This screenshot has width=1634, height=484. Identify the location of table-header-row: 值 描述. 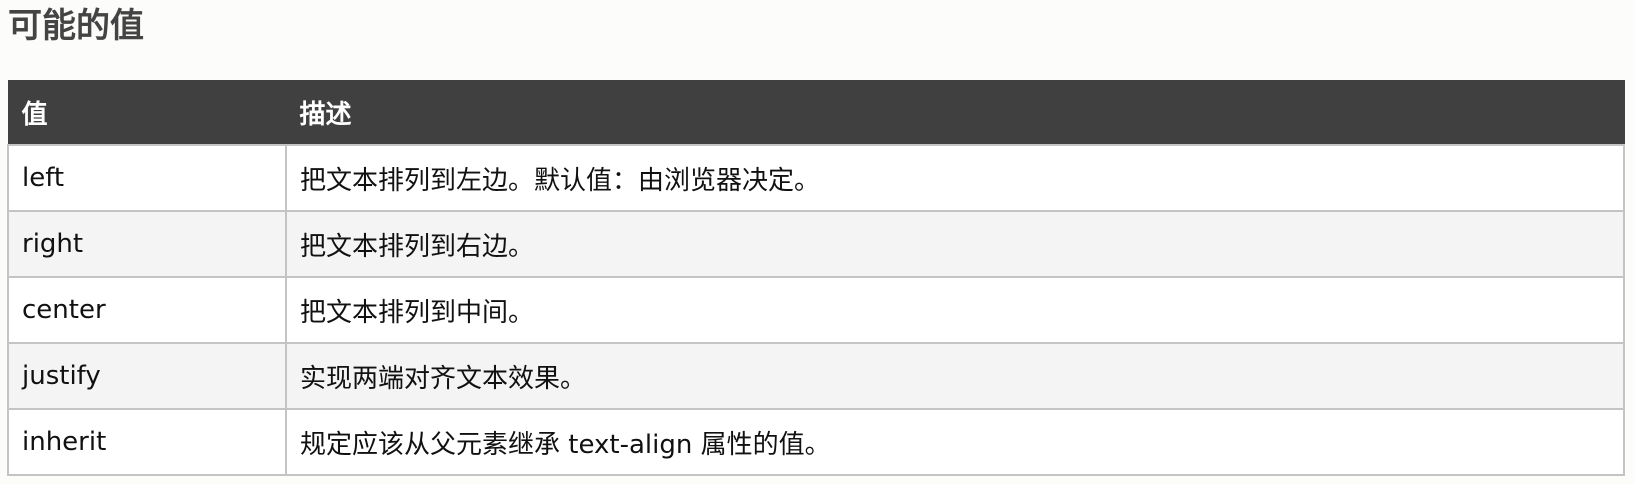
(816, 113).